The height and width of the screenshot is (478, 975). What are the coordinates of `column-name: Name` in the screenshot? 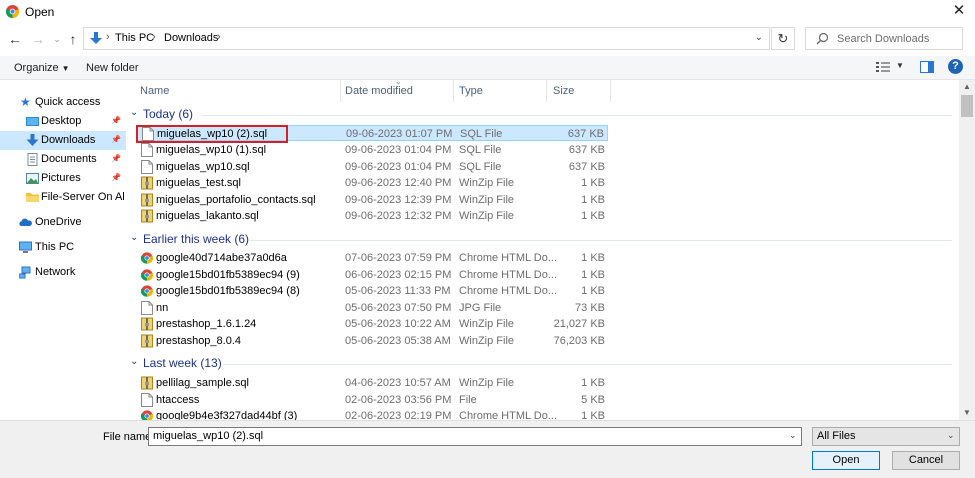 It's located at (154, 91).